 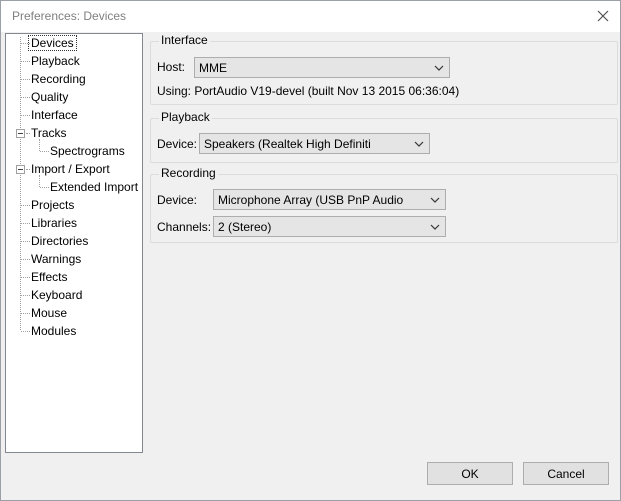 I want to click on recording-device-label: Device:, so click(x=177, y=200).